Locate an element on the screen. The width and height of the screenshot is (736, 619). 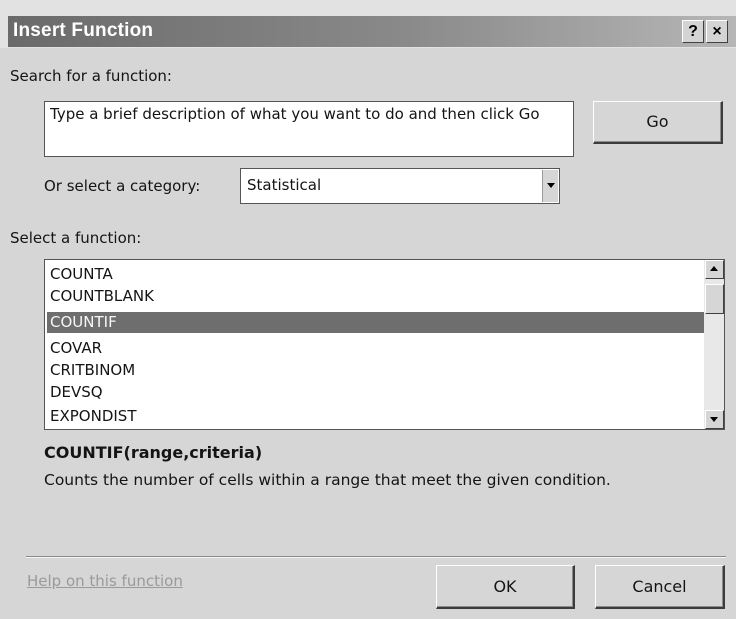
list-item: DEVSQ is located at coordinates (377, 392).